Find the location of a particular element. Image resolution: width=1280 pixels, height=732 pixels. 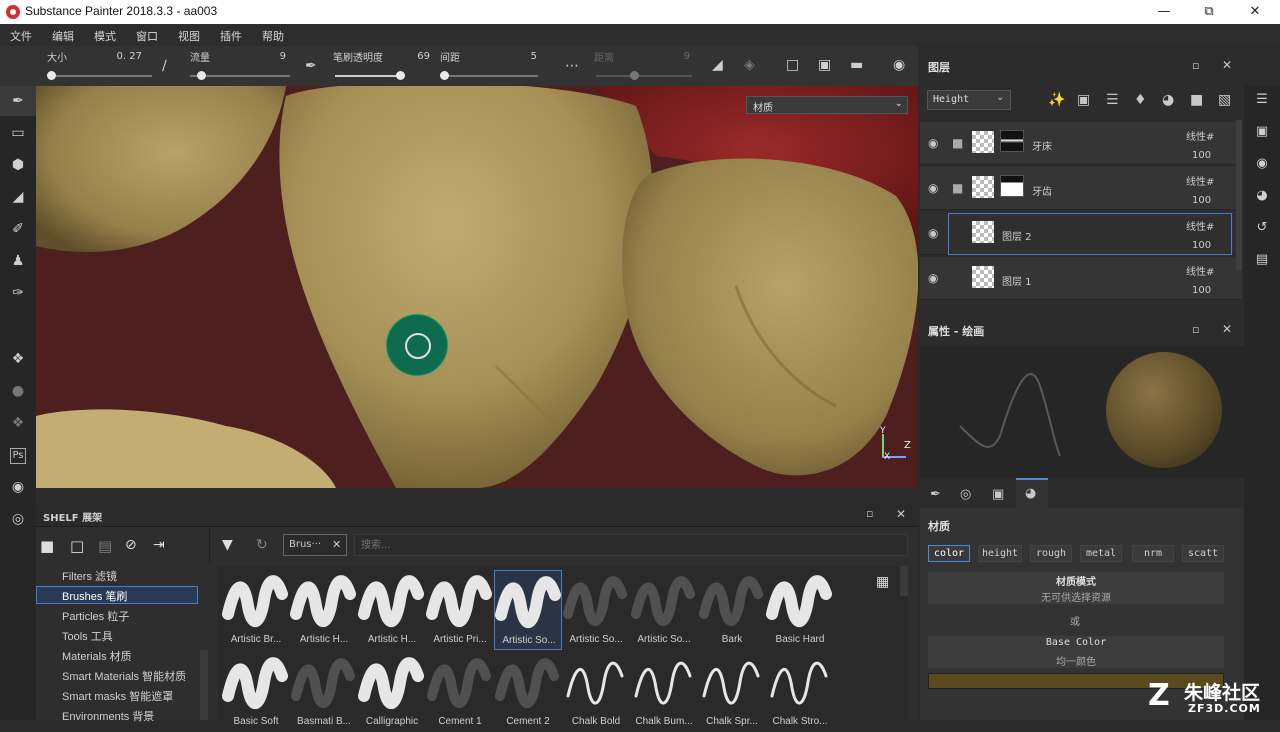

channel-toggle-scatt: scatt is located at coordinates (1203, 553).